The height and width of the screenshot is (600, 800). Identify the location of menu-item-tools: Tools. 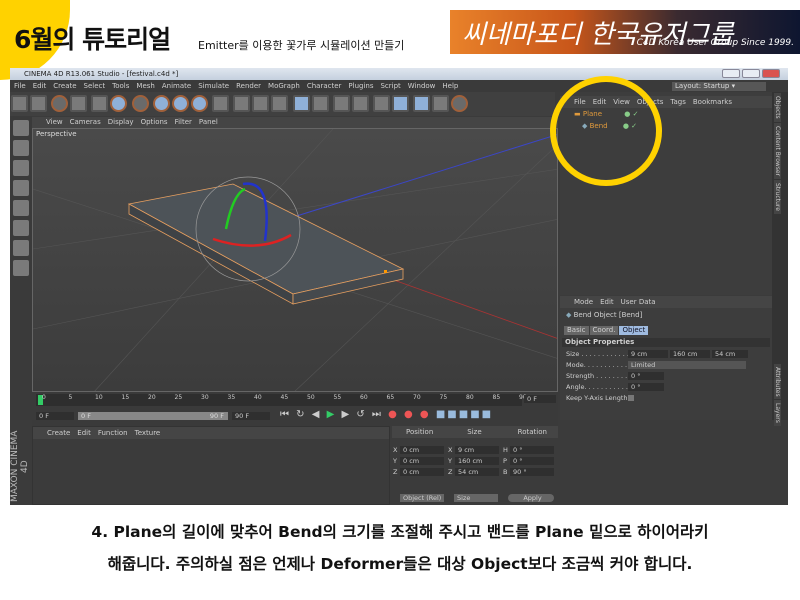
(120, 86).